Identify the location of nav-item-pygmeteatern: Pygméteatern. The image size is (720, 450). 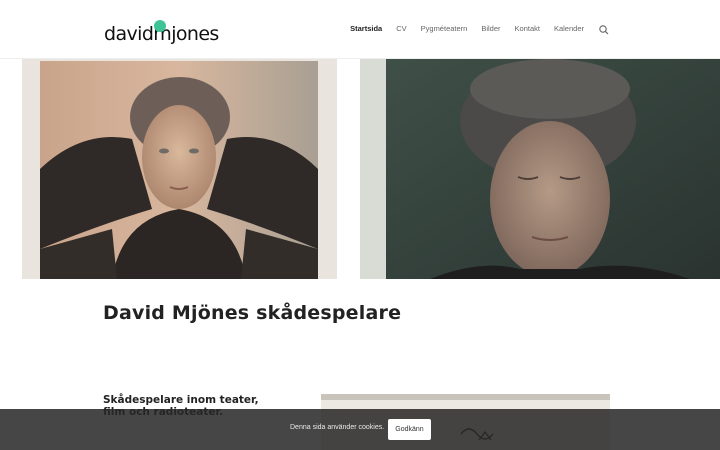
(444, 29).